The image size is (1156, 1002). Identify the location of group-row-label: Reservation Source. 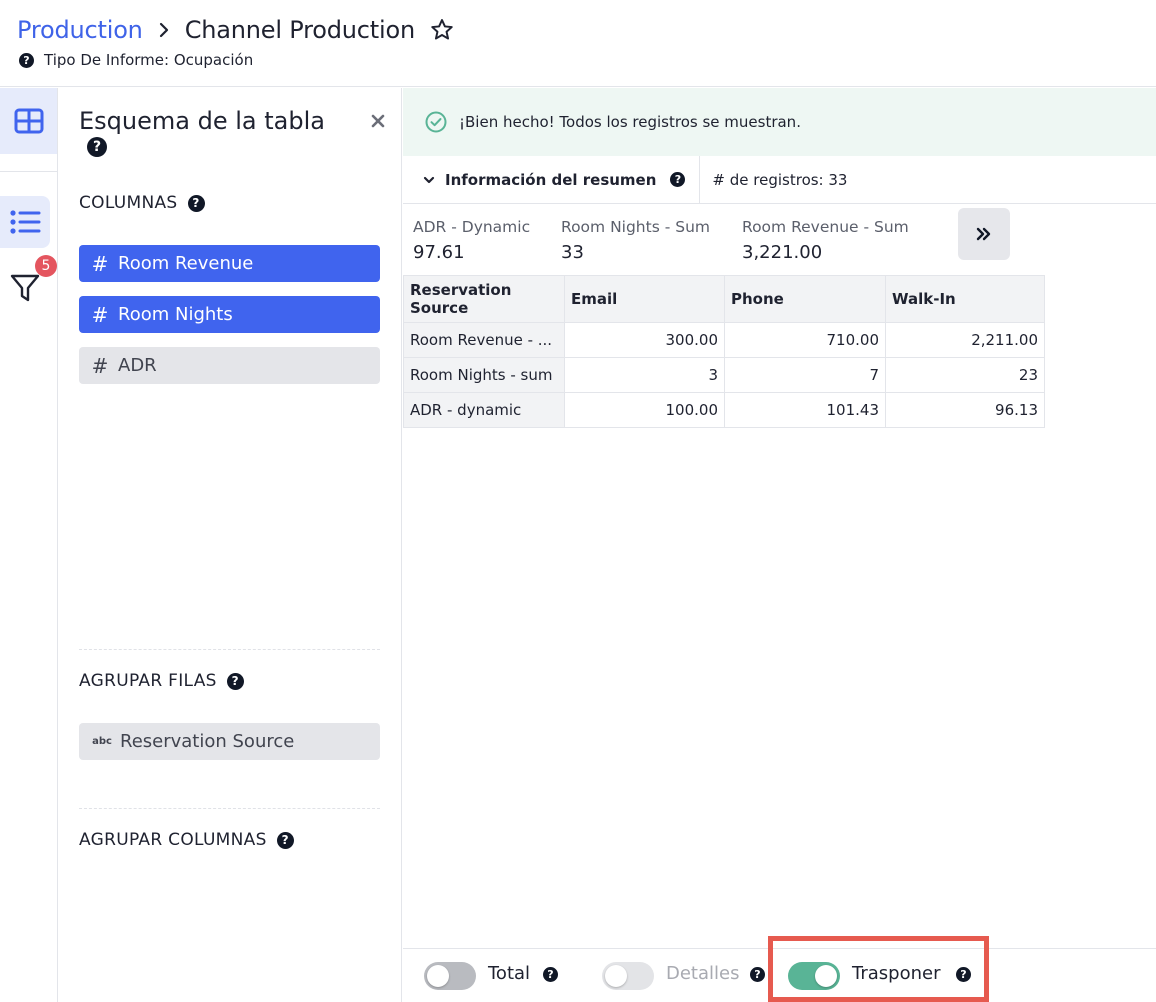
(207, 741).